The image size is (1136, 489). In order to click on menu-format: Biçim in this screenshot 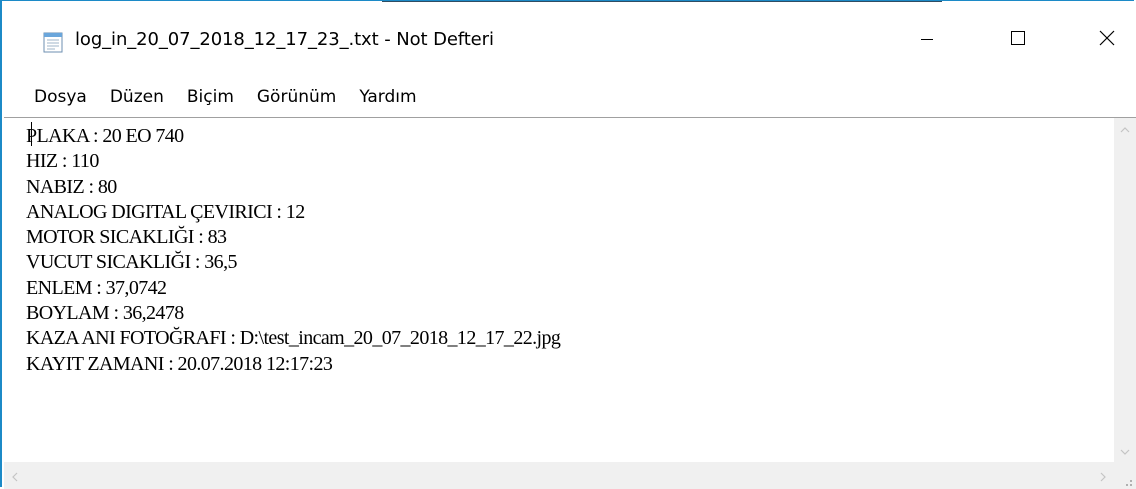, I will do `click(210, 97)`.